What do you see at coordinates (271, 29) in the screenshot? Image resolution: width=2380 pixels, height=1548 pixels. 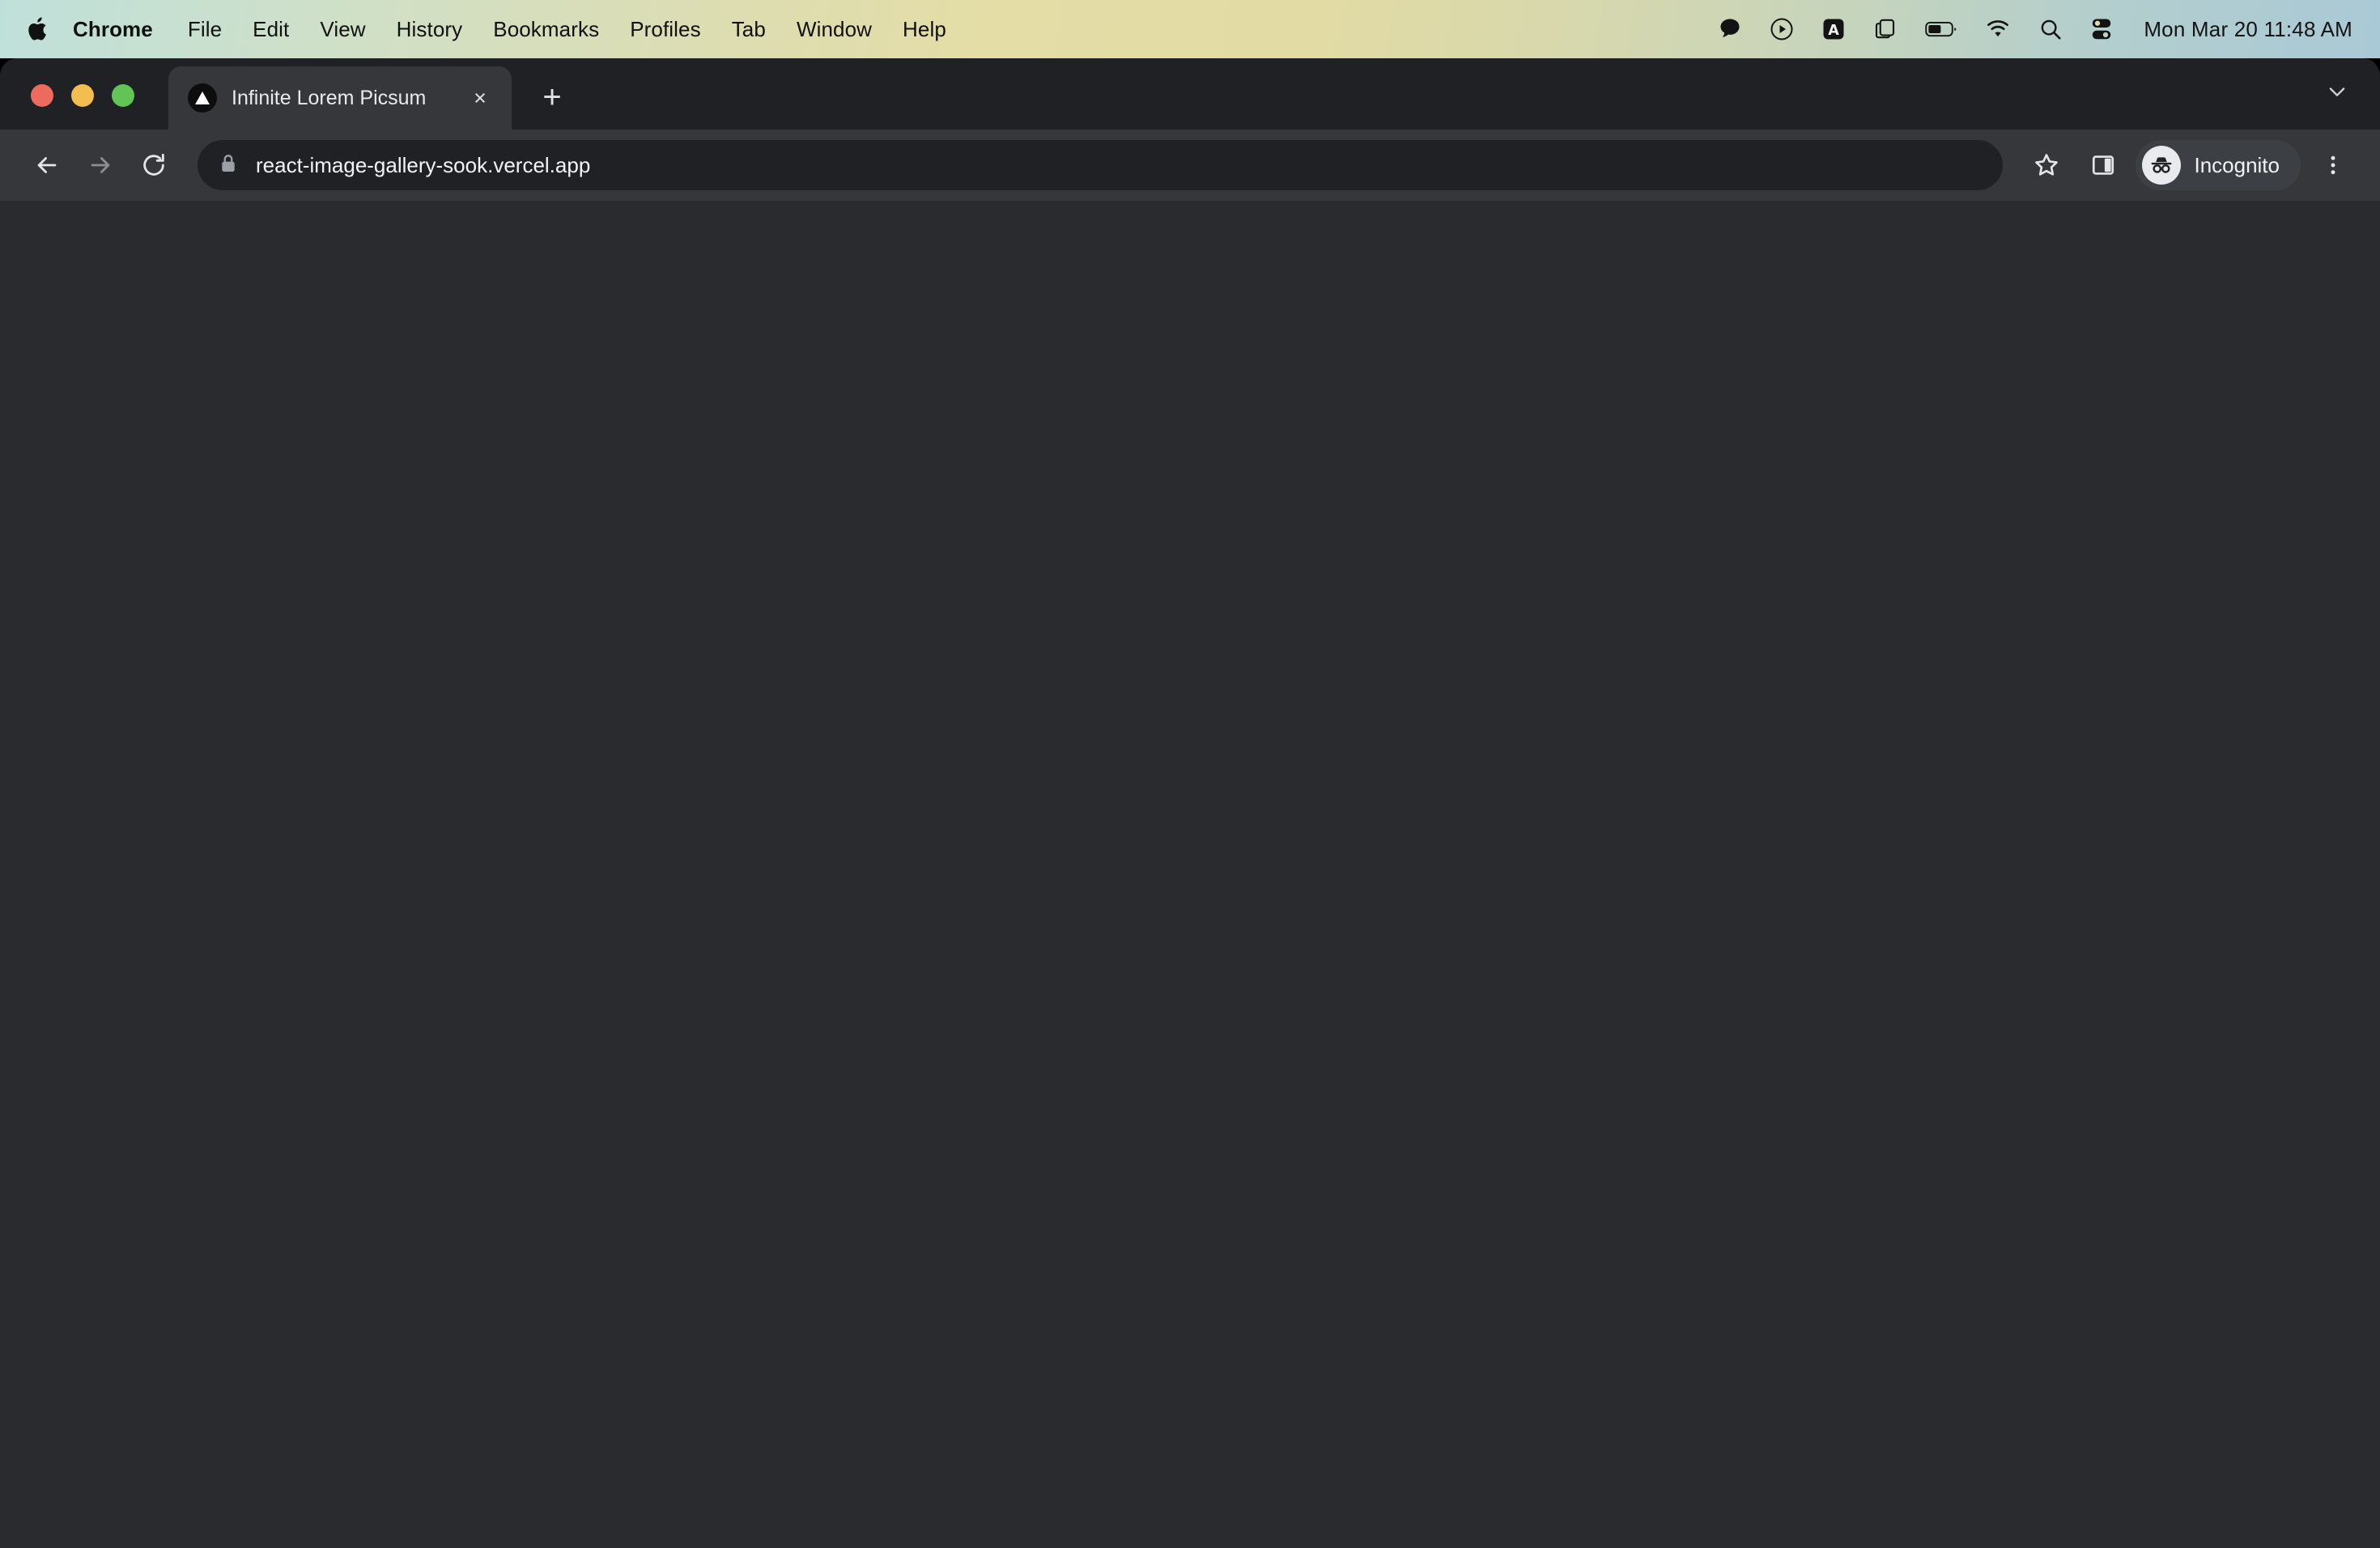 I see `menu-item-edit: Edit` at bounding box center [271, 29].